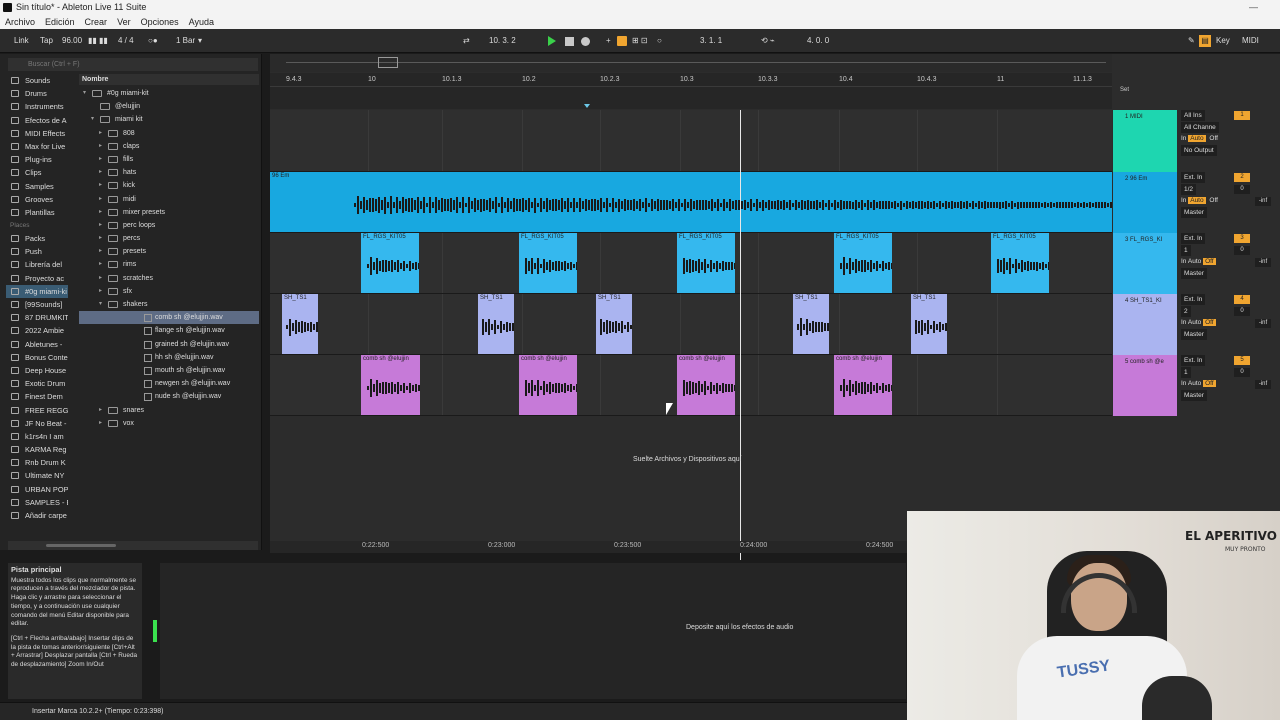 This screenshot has width=1280, height=720. Describe the element at coordinates (1145, 385) in the screenshot. I see `track-title-bar: 5 comb sh @e` at that location.